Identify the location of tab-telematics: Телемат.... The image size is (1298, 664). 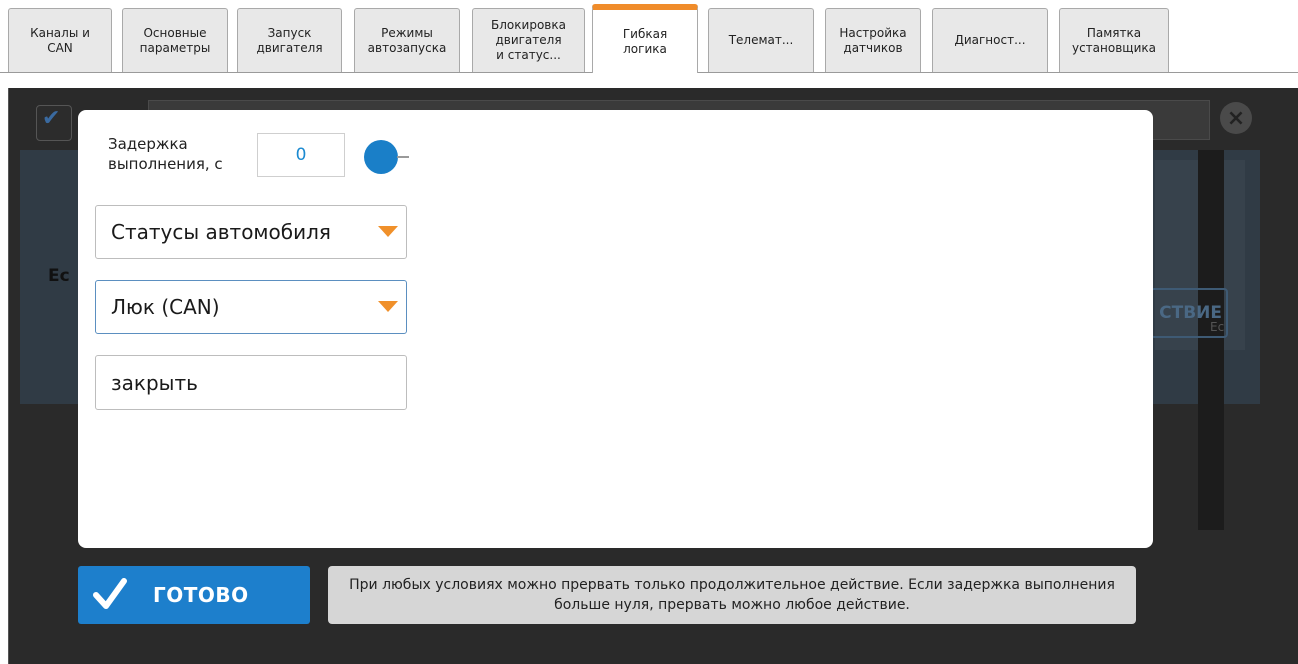
(761, 40).